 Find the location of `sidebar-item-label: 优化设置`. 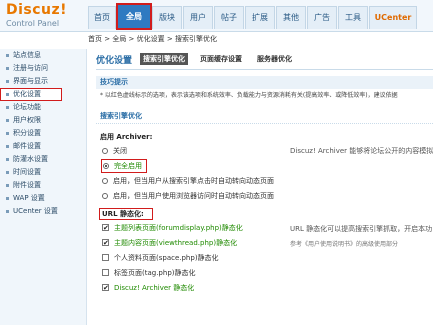

sidebar-item-label: 优化设置 is located at coordinates (27, 94).